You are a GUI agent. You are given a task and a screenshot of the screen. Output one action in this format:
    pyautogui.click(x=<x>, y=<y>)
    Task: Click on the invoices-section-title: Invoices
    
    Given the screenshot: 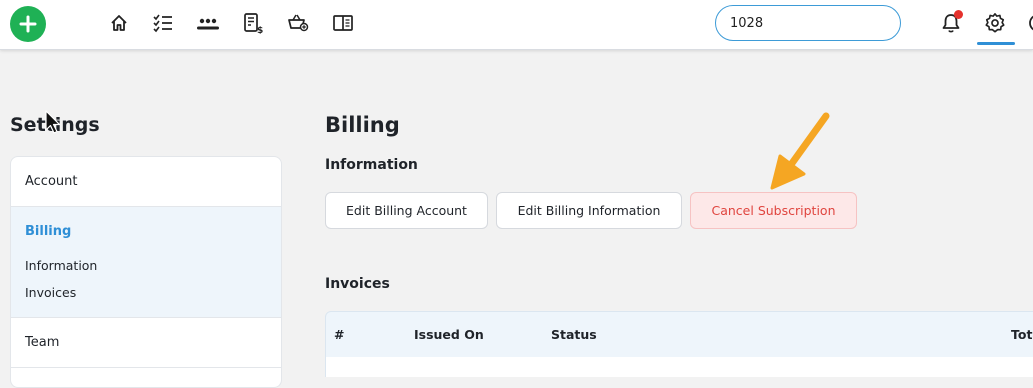 What is the action you would take?
    pyautogui.click(x=357, y=284)
    